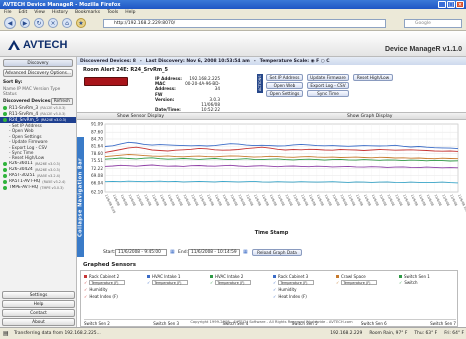 The image size is (466, 339). I want to click on sensor-column: HVAC Intake 2 ✓ Temperature (F), so click(235, 279).